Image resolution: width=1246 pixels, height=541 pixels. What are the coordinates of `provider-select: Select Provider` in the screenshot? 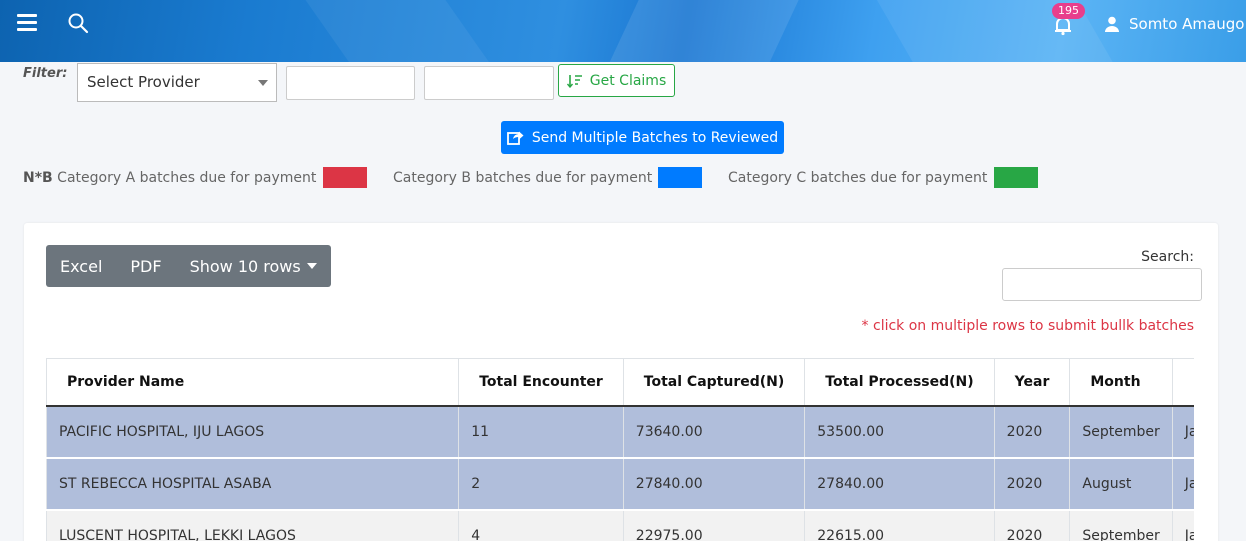 It's located at (177, 82).